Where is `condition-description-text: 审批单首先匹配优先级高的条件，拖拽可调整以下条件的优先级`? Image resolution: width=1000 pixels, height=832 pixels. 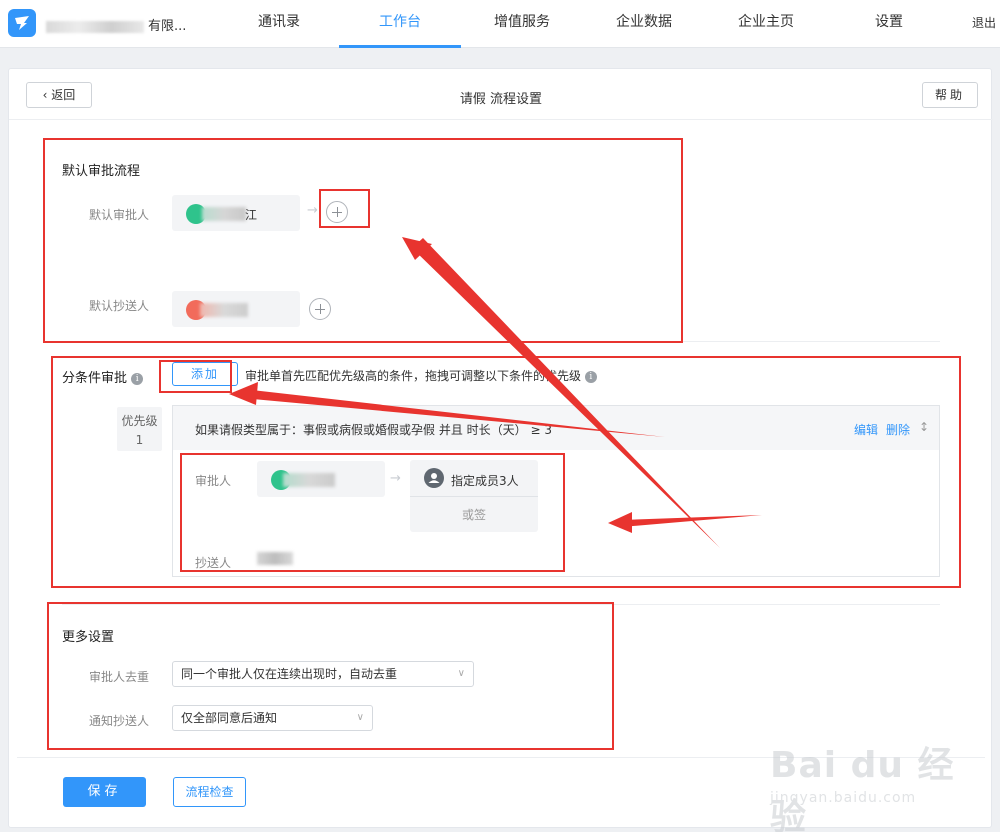
condition-description-text: 审批单首先匹配优先级高的条件，拖拽可调整以下条件的优先级 is located at coordinates (413, 376).